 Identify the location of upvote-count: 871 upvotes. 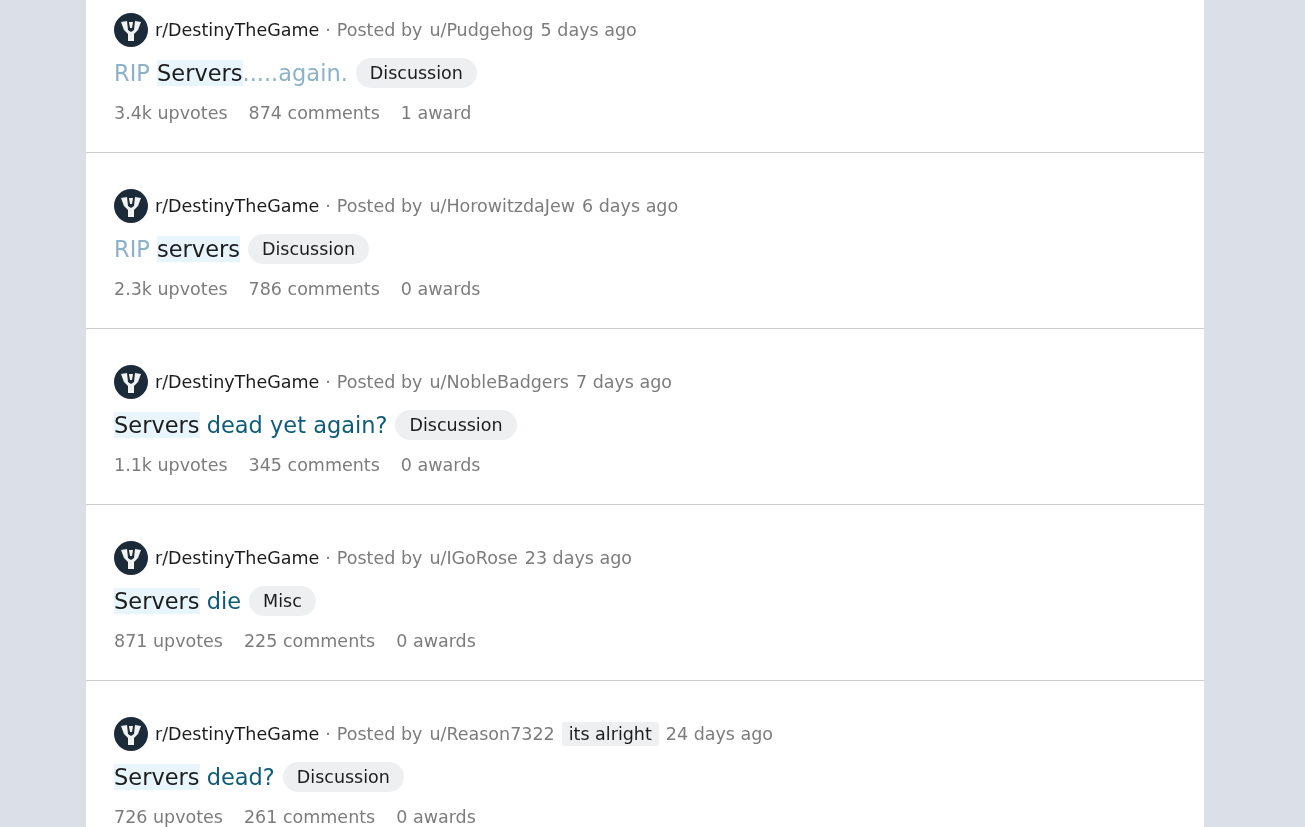
(168, 641).